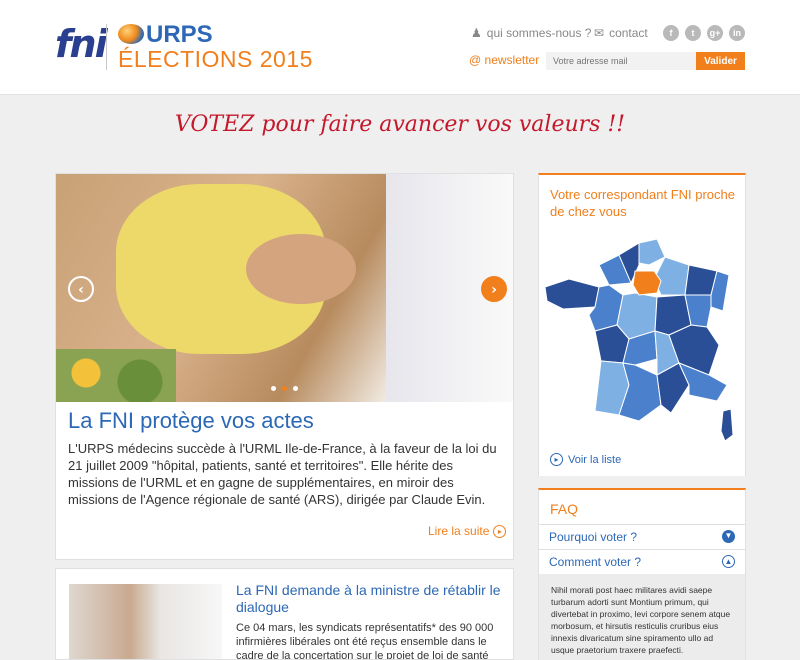 This screenshot has height=660, width=800. I want to click on view-list-label: Voir la liste, so click(595, 459).